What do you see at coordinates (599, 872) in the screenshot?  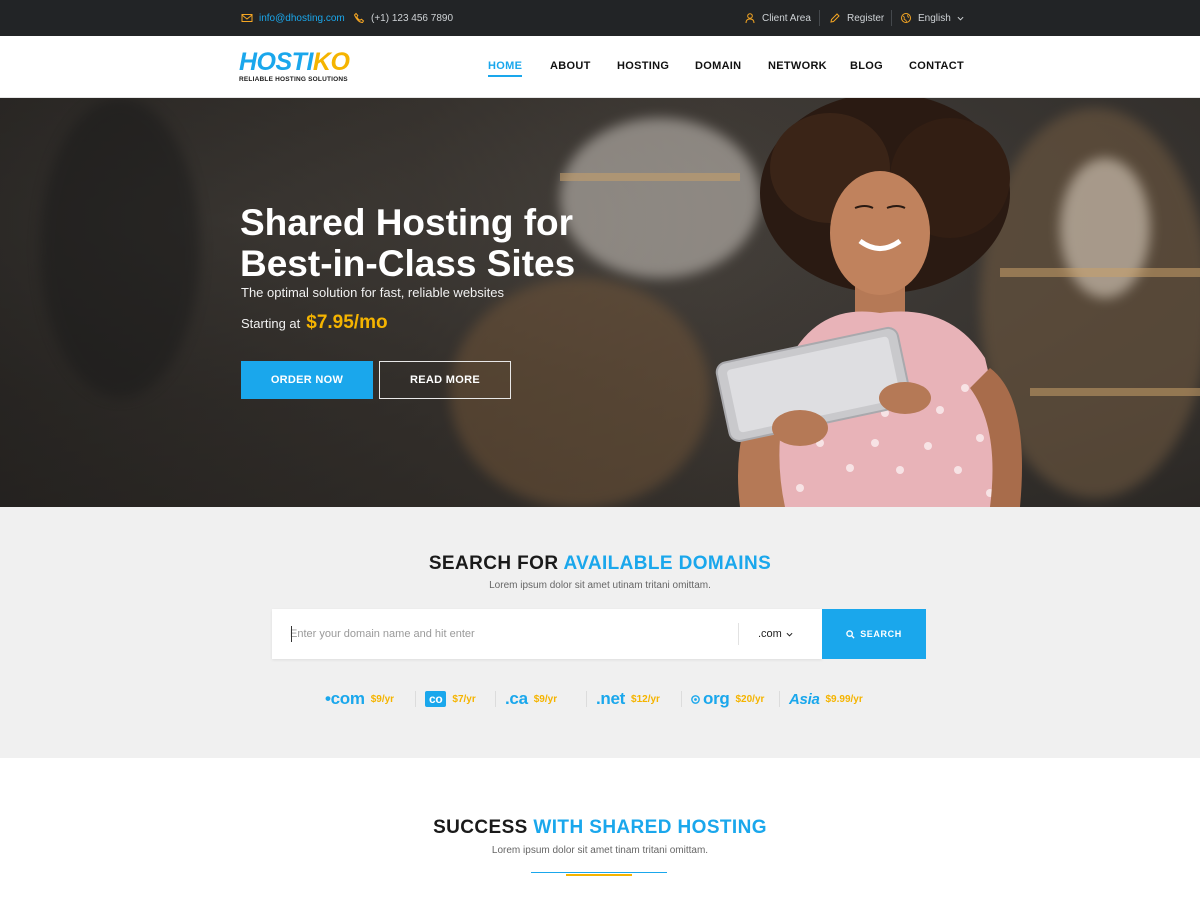 I see `section-divider-line` at bounding box center [599, 872].